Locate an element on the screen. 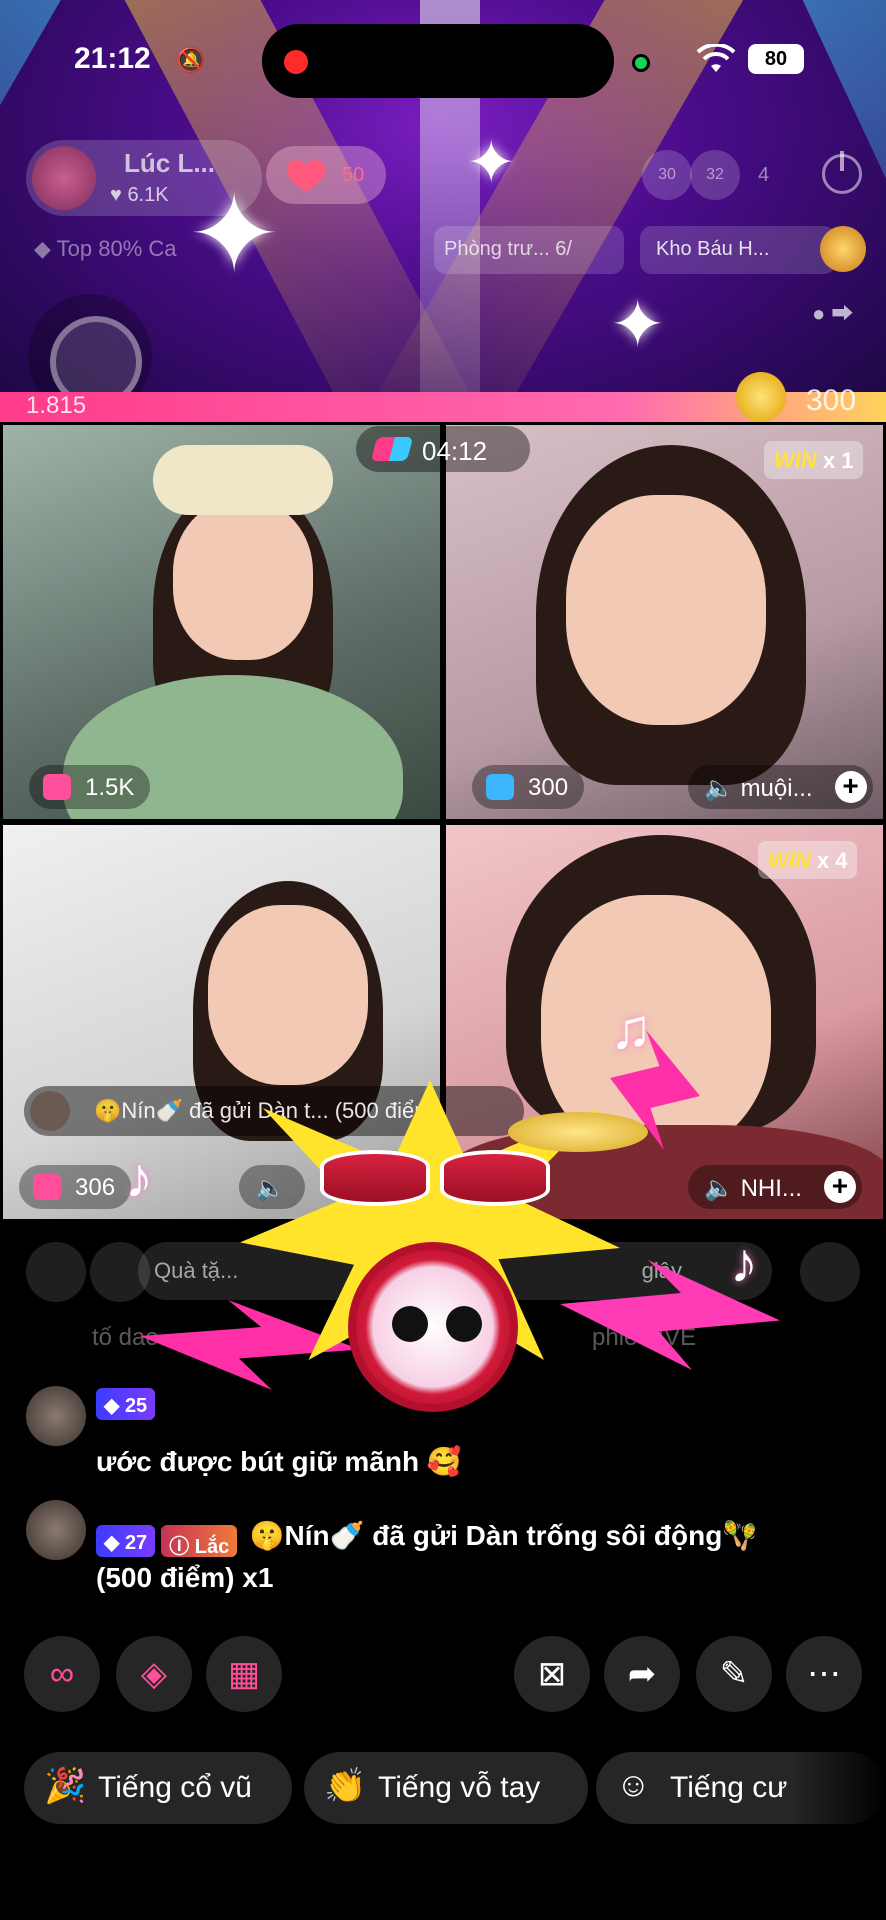 The image size is (886, 1920). guest-mic-pill: 🔈 NHI... + is located at coordinates (775, 1187).